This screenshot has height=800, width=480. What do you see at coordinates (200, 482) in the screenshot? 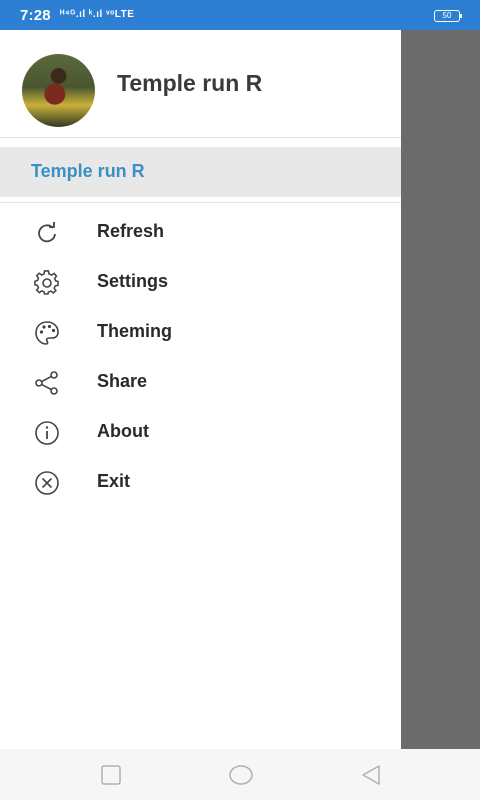
I see `menu-item-exit: Exit` at bounding box center [200, 482].